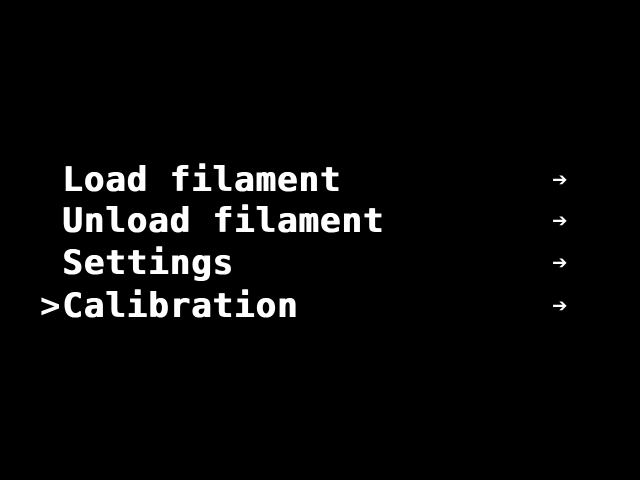  Describe the element at coordinates (223, 221) in the screenshot. I see `menu-item-label: Unload filament` at that location.